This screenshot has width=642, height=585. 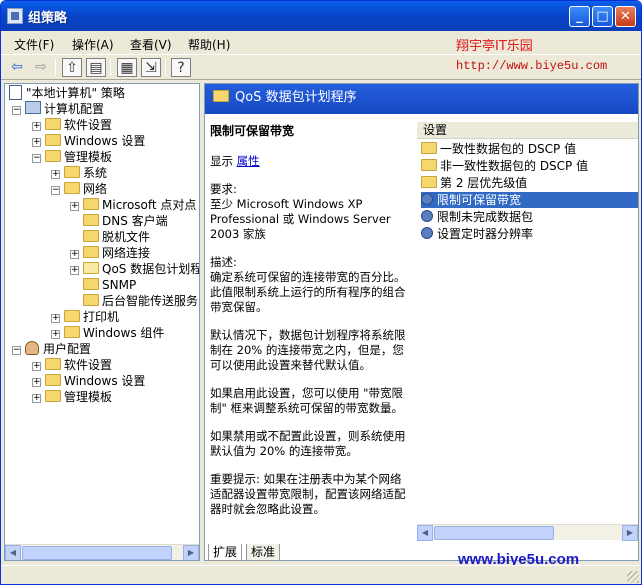 I want to click on tab-standard: 标准, so click(x=263, y=552).